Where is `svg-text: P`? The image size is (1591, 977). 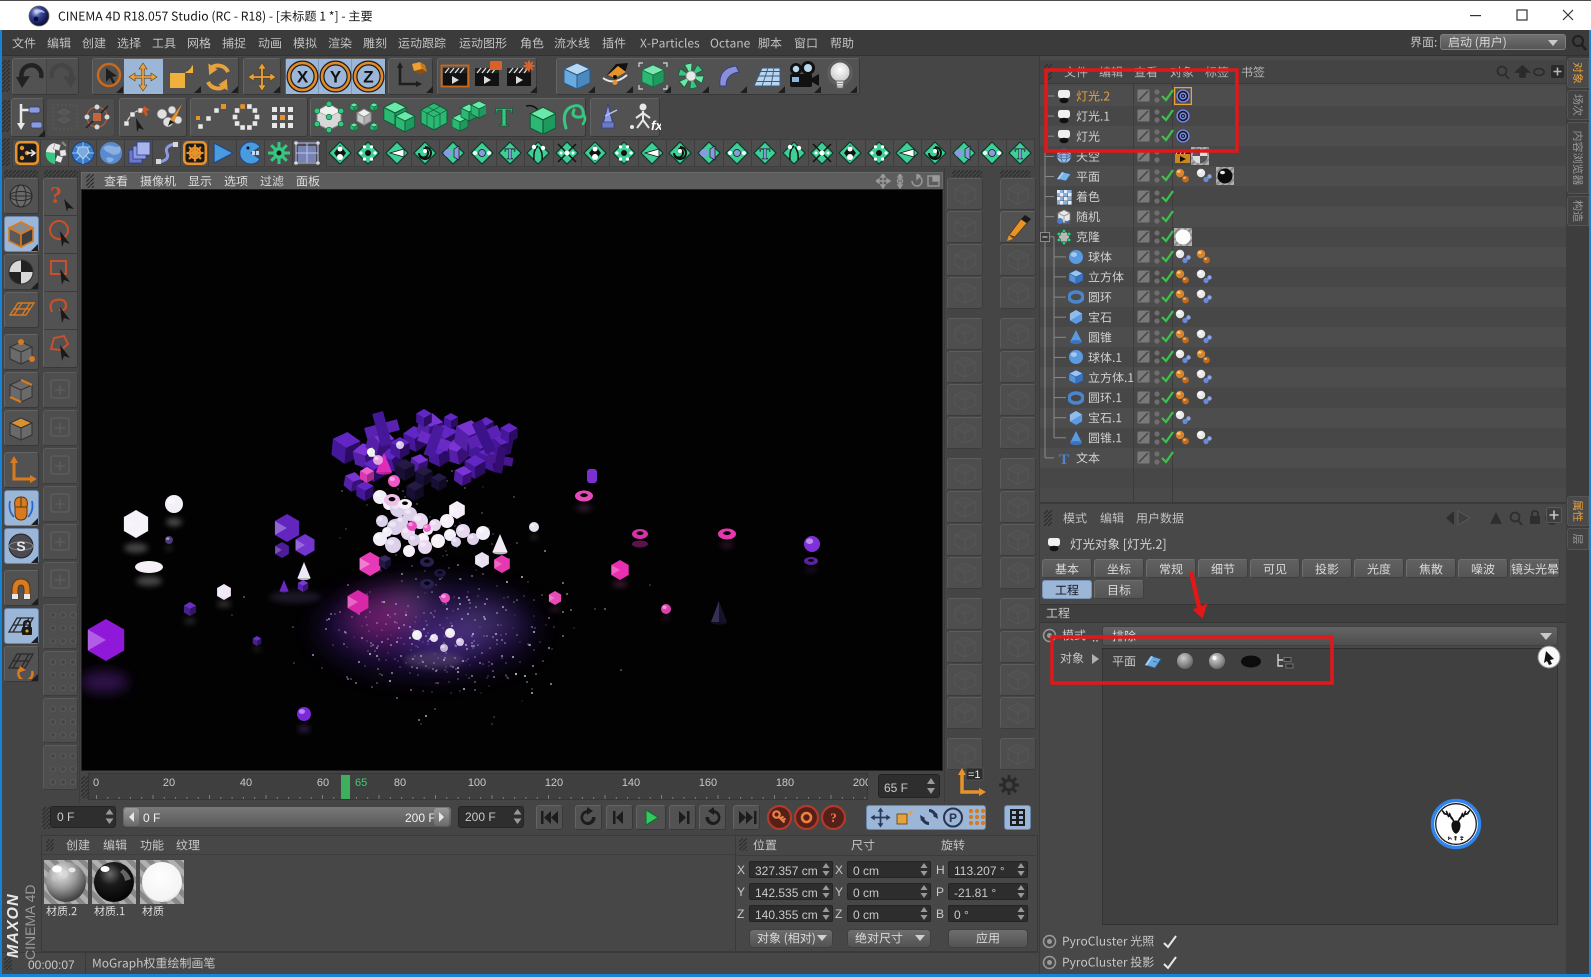
svg-text: P is located at coordinates (953, 818).